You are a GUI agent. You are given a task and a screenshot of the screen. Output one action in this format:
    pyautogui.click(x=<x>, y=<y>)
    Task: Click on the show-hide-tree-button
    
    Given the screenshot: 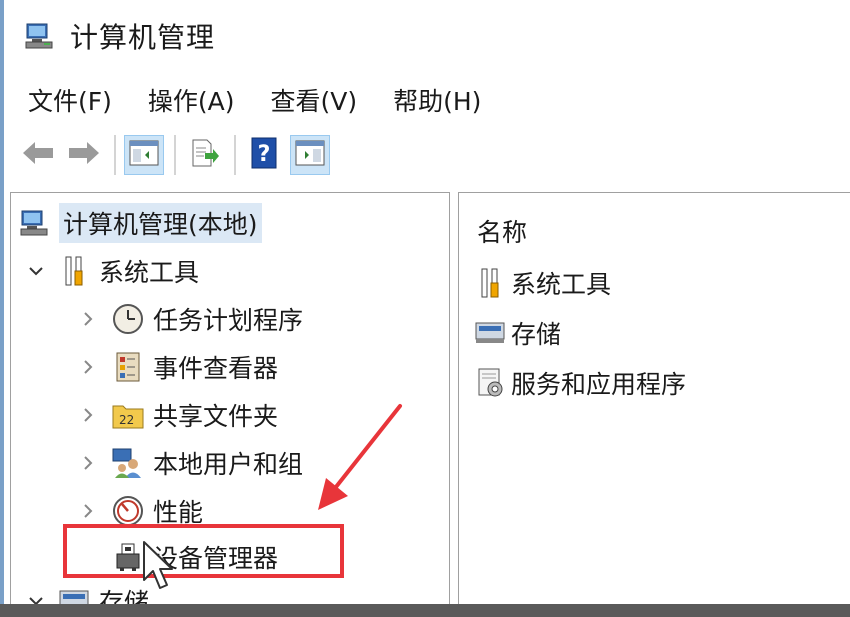 What is the action you would take?
    pyautogui.click(x=144, y=155)
    